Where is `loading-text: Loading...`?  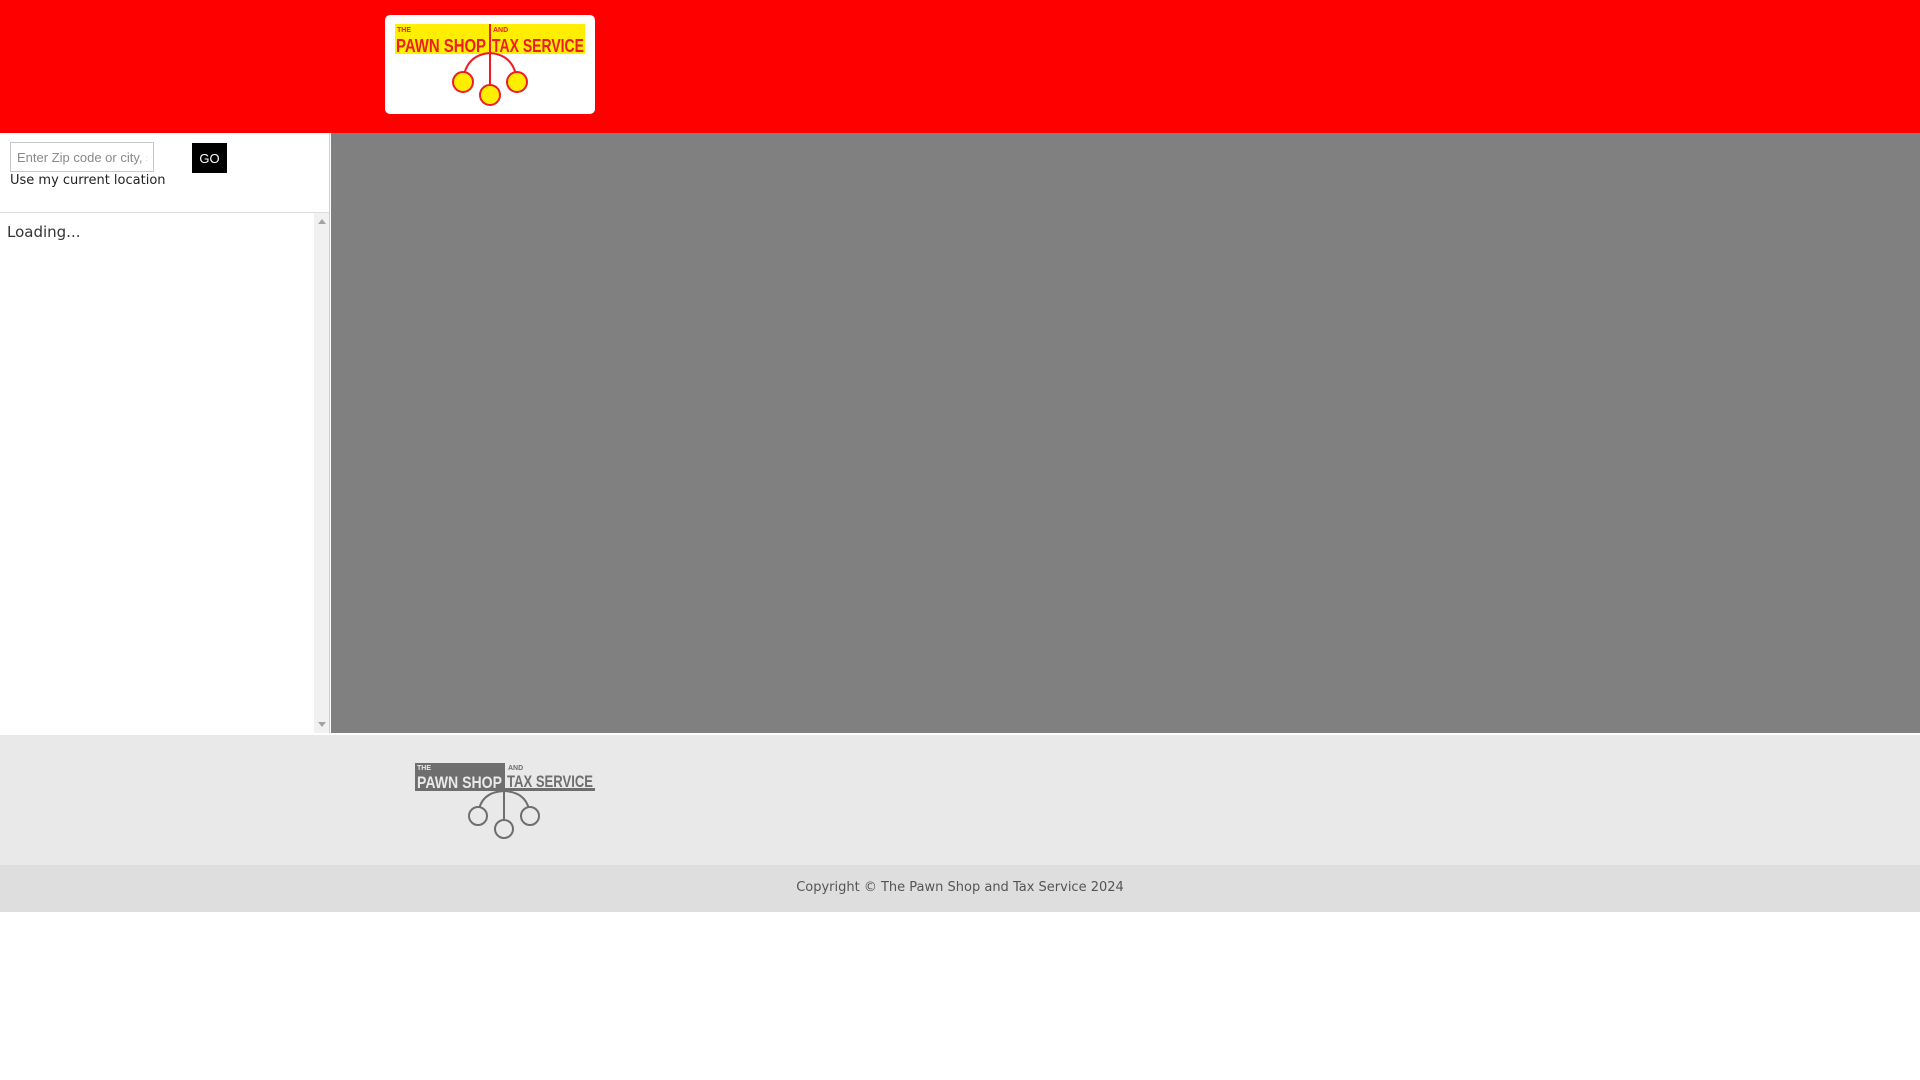
loading-text: Loading... is located at coordinates (44, 232).